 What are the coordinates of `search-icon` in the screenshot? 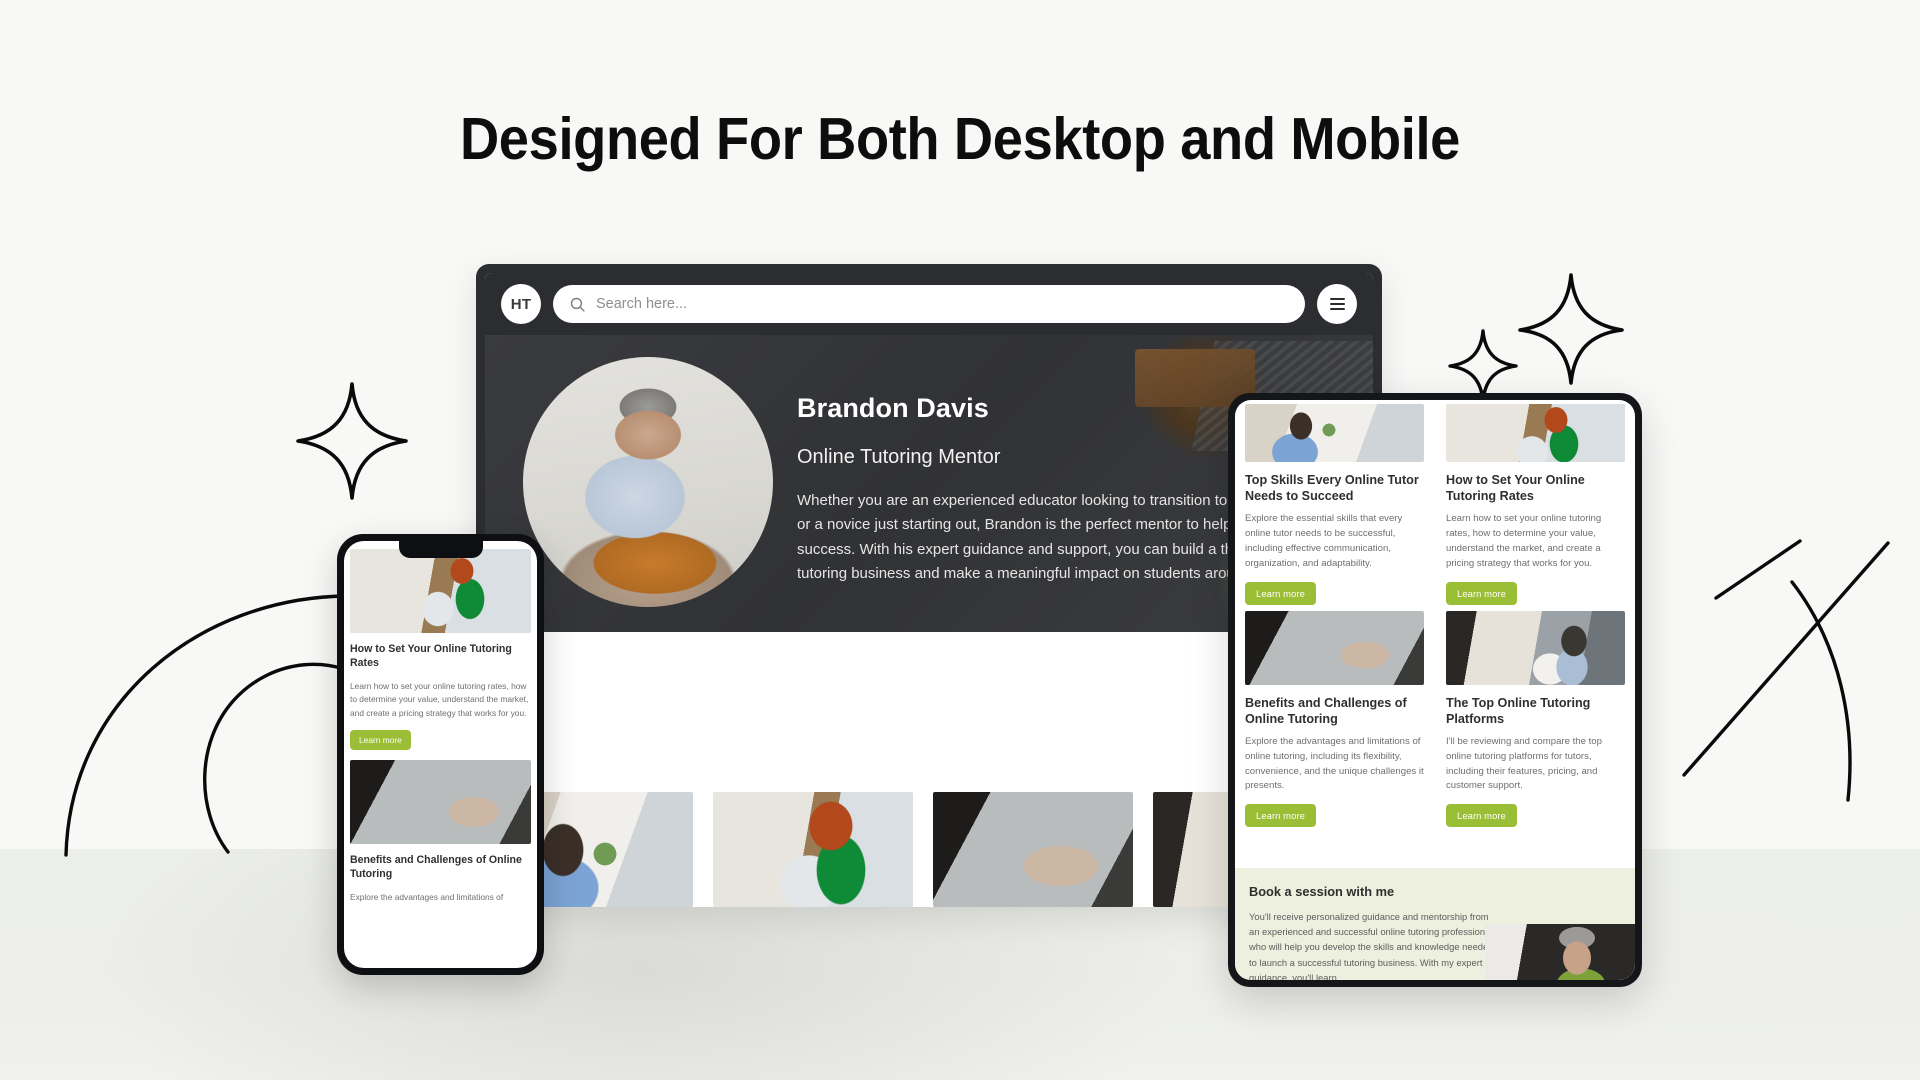 It's located at (577, 304).